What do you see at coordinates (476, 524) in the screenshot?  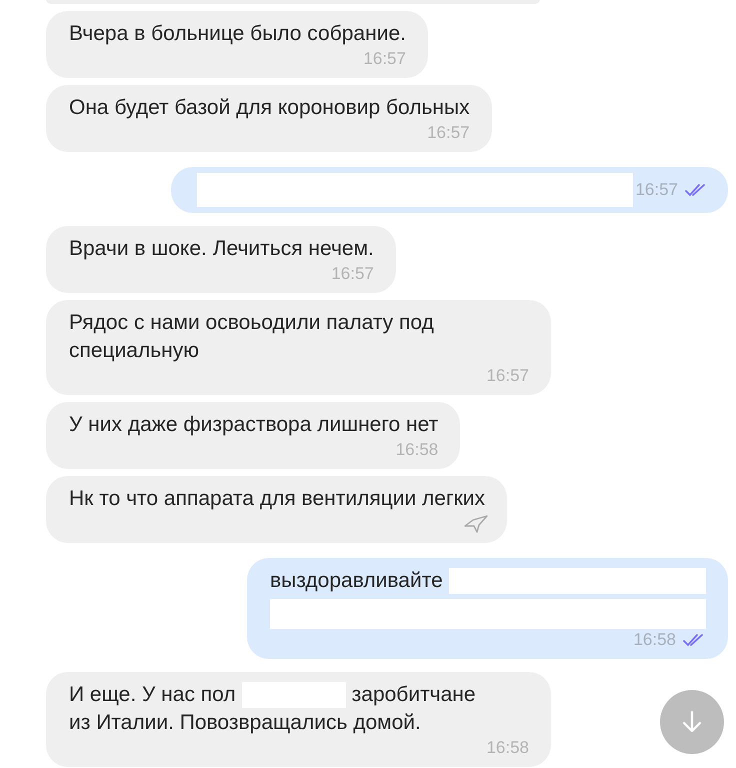 I see `share-icon` at bounding box center [476, 524].